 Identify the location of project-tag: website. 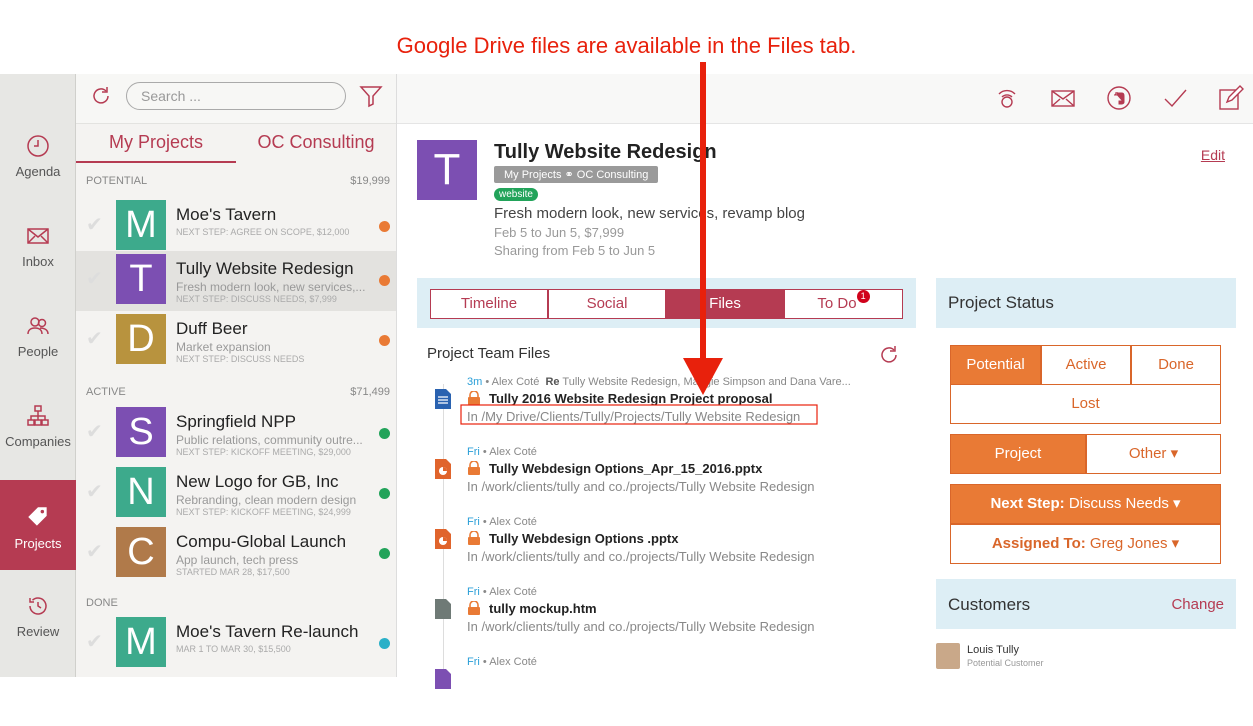
(516, 194).